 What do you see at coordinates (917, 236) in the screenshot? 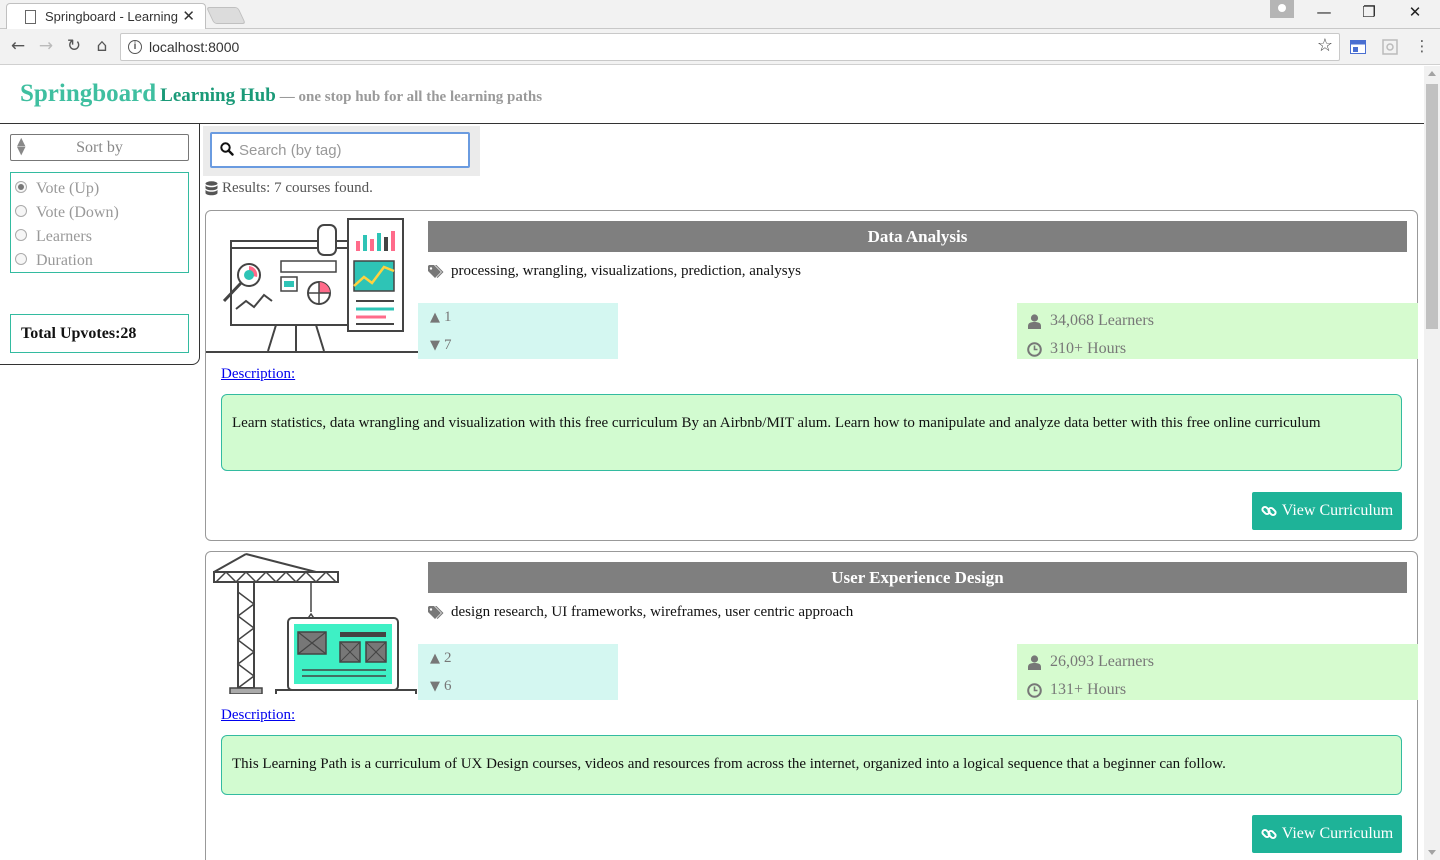
I see `course-title: Data Analysis` at bounding box center [917, 236].